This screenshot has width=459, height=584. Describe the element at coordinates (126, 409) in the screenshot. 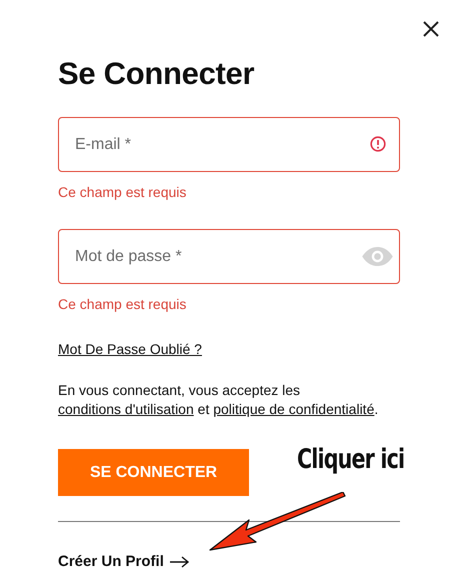

I see `terms-link: conditions d'utilisation` at that location.